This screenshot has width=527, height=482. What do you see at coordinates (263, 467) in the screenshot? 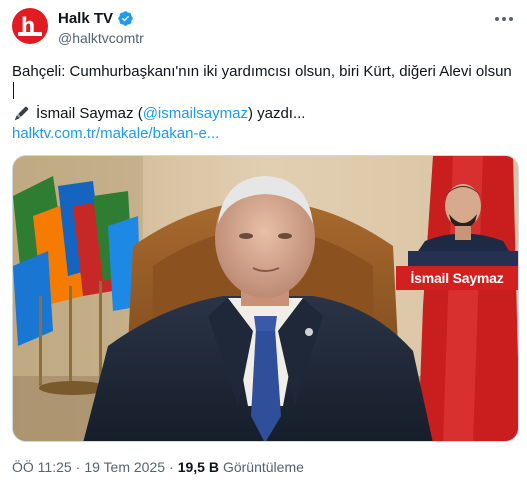
I see `views-label: Görüntüleme` at bounding box center [263, 467].